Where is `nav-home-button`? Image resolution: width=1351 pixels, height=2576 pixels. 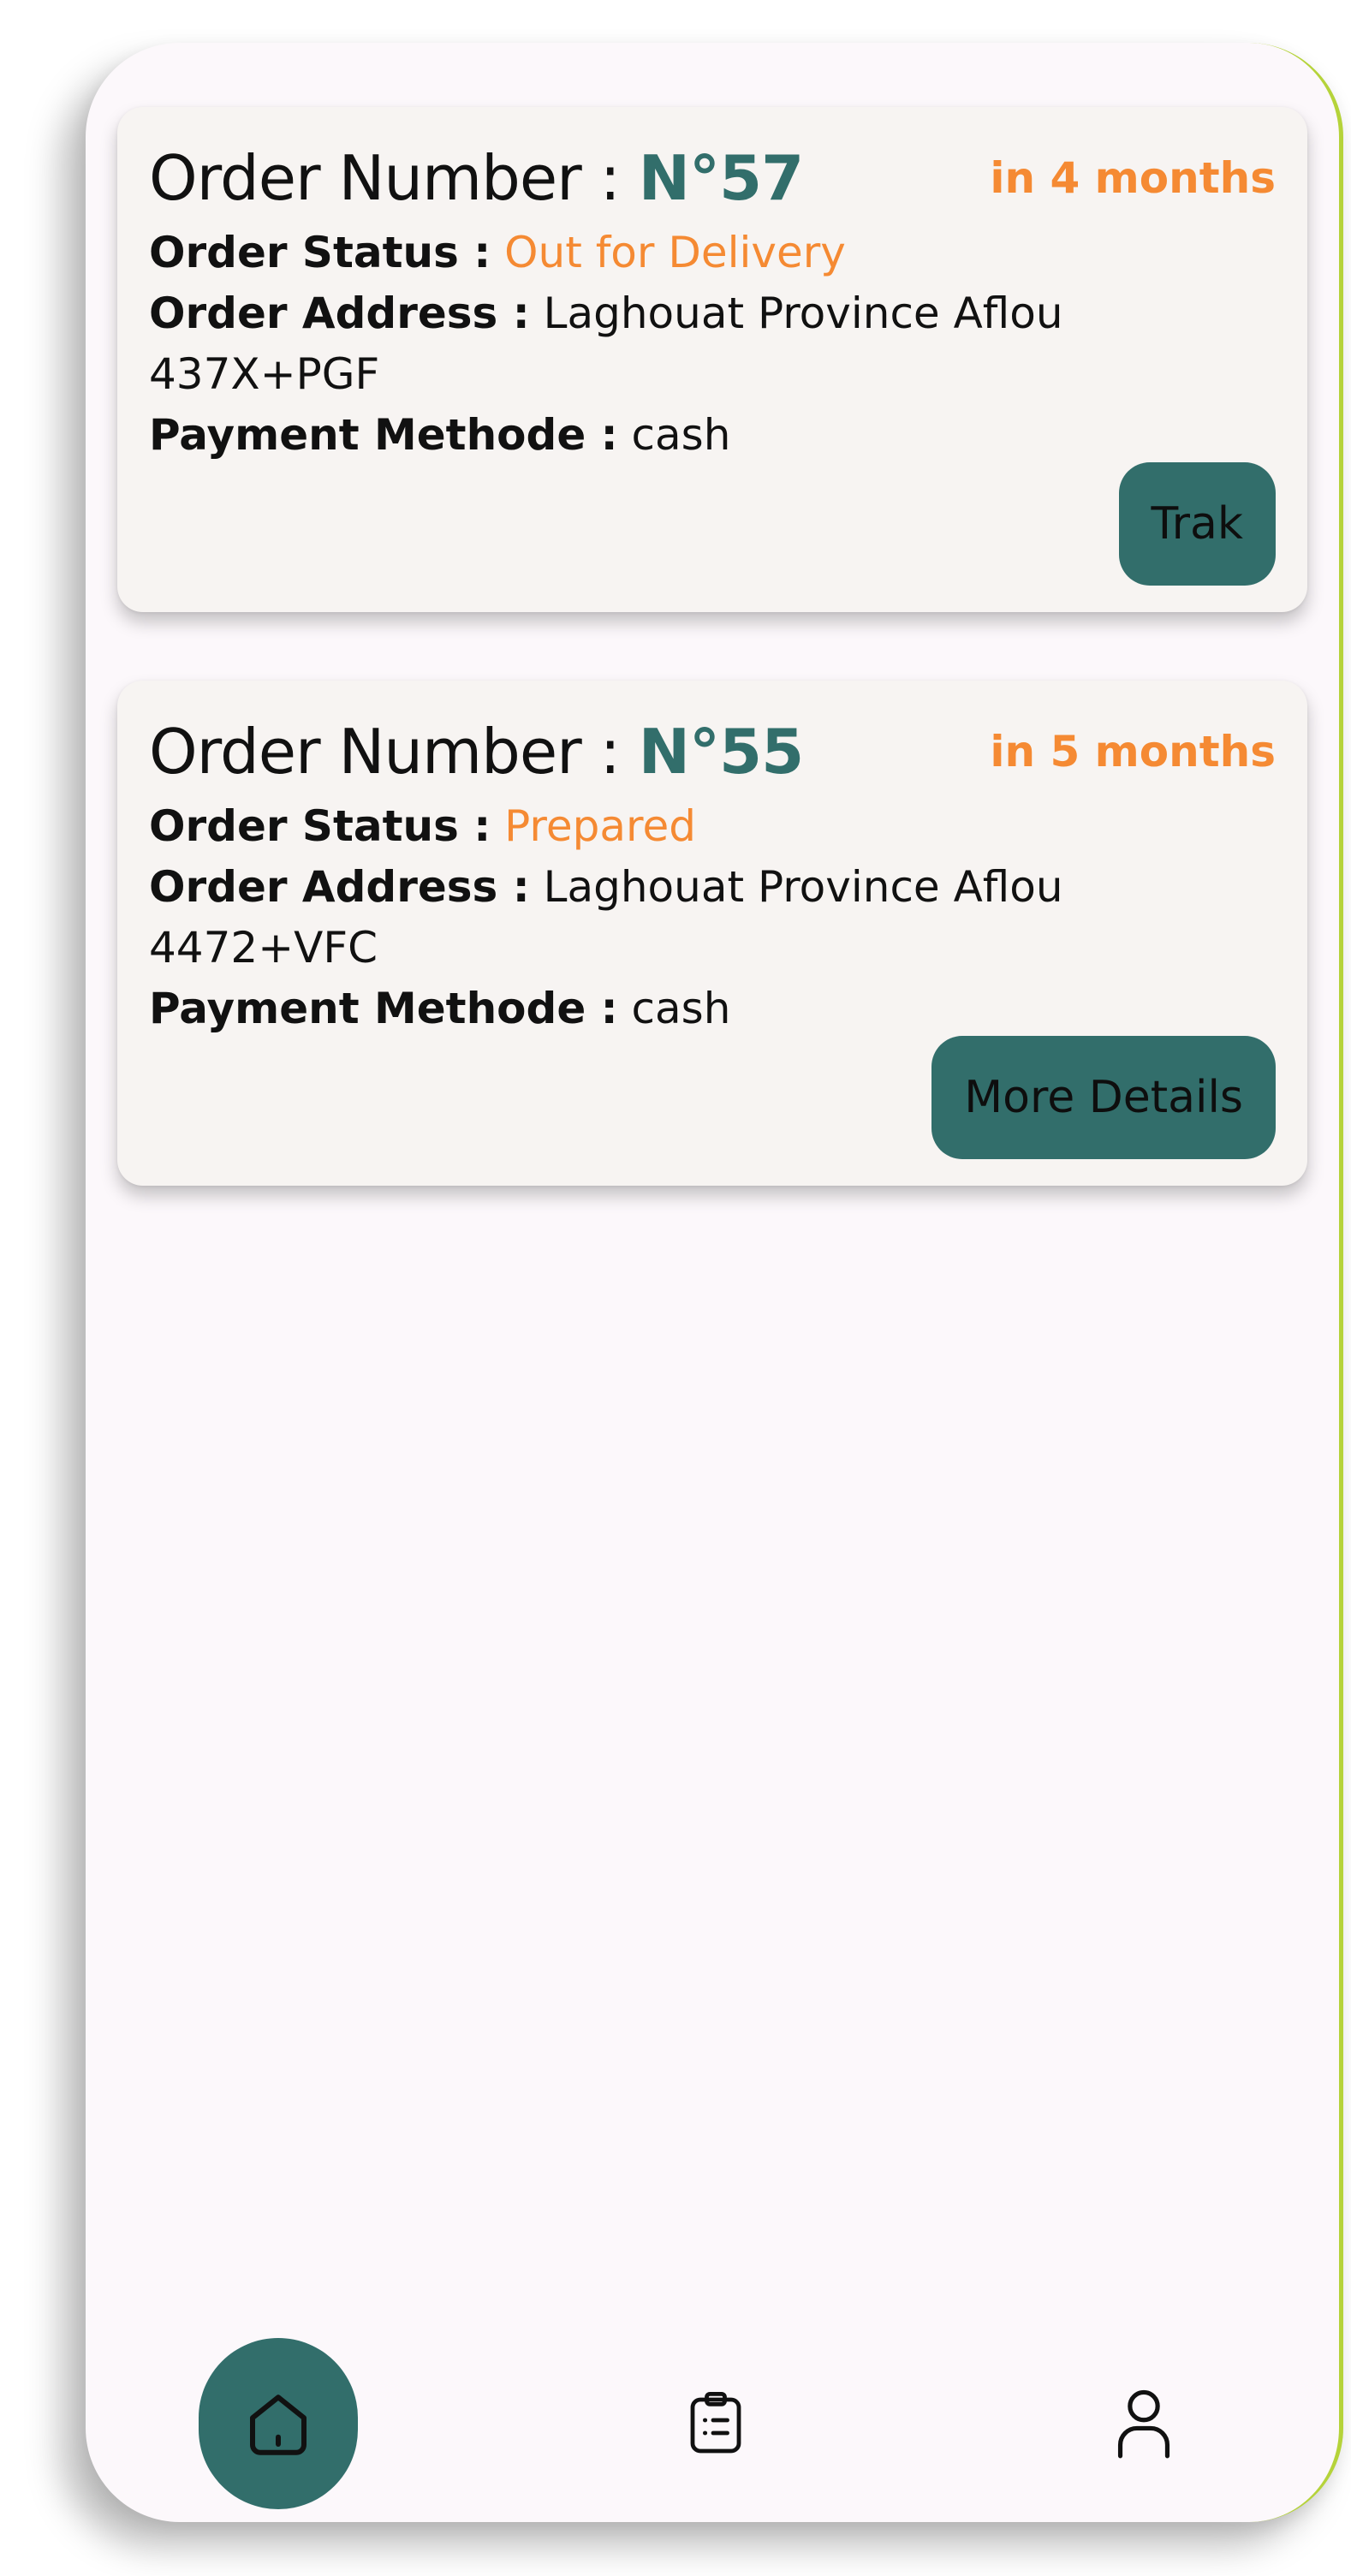 nav-home-button is located at coordinates (278, 2423).